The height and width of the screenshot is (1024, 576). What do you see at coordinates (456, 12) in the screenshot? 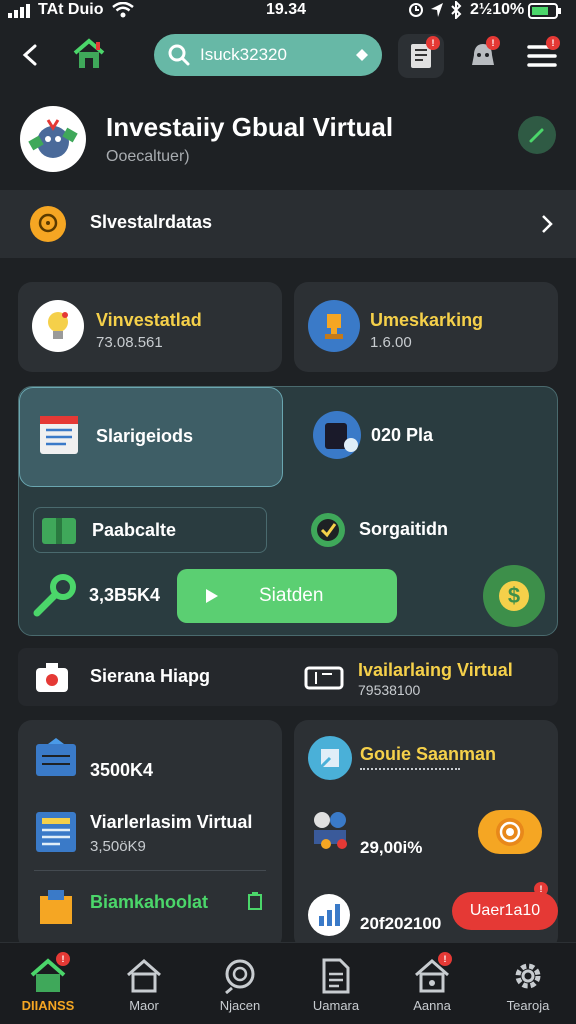
I see `bluetooth-icon` at bounding box center [456, 12].